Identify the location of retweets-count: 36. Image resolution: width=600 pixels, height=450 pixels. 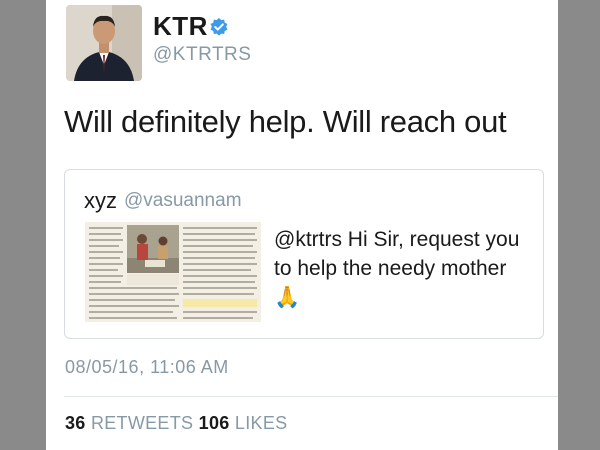
(75, 423).